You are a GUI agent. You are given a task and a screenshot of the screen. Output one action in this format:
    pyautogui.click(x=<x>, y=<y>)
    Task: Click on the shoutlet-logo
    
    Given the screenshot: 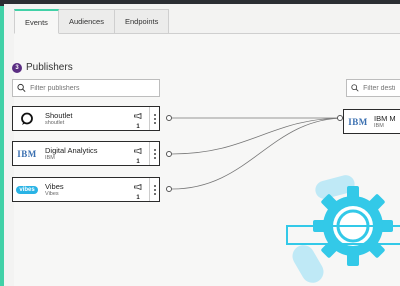 What is the action you would take?
    pyautogui.click(x=27, y=118)
    